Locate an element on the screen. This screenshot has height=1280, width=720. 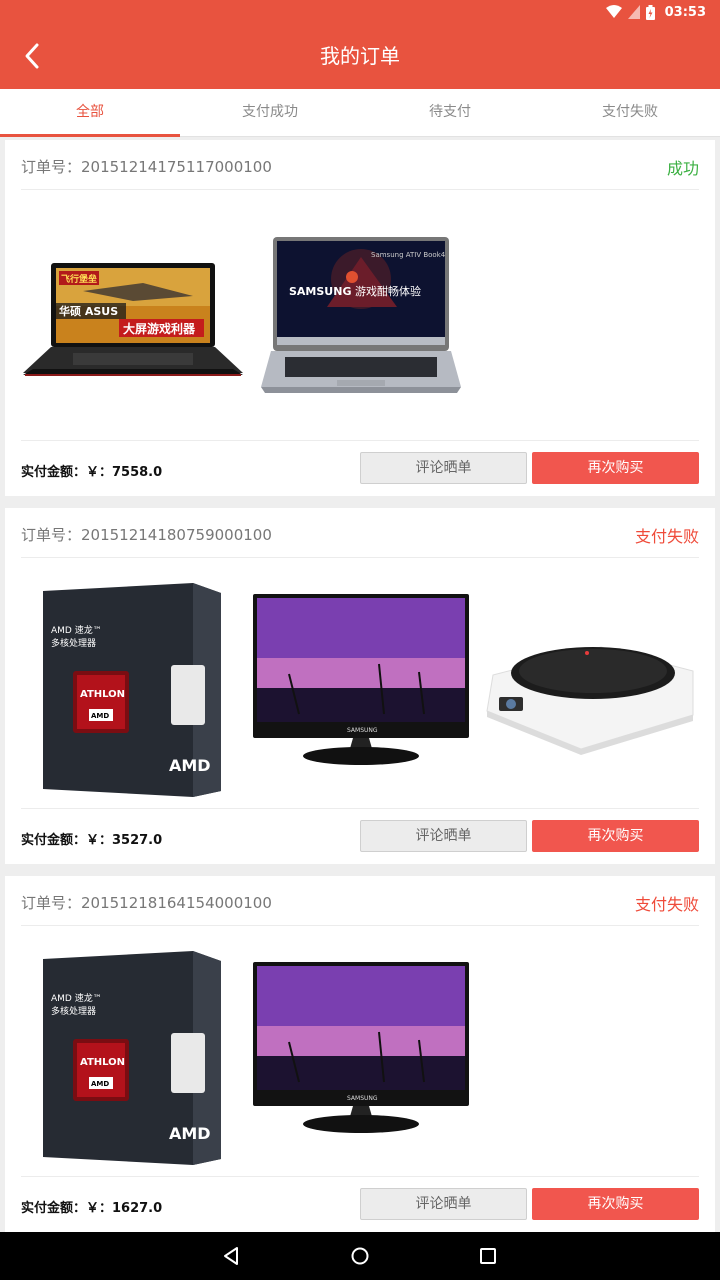
nav-back-button is located at coordinates (232, 1256).